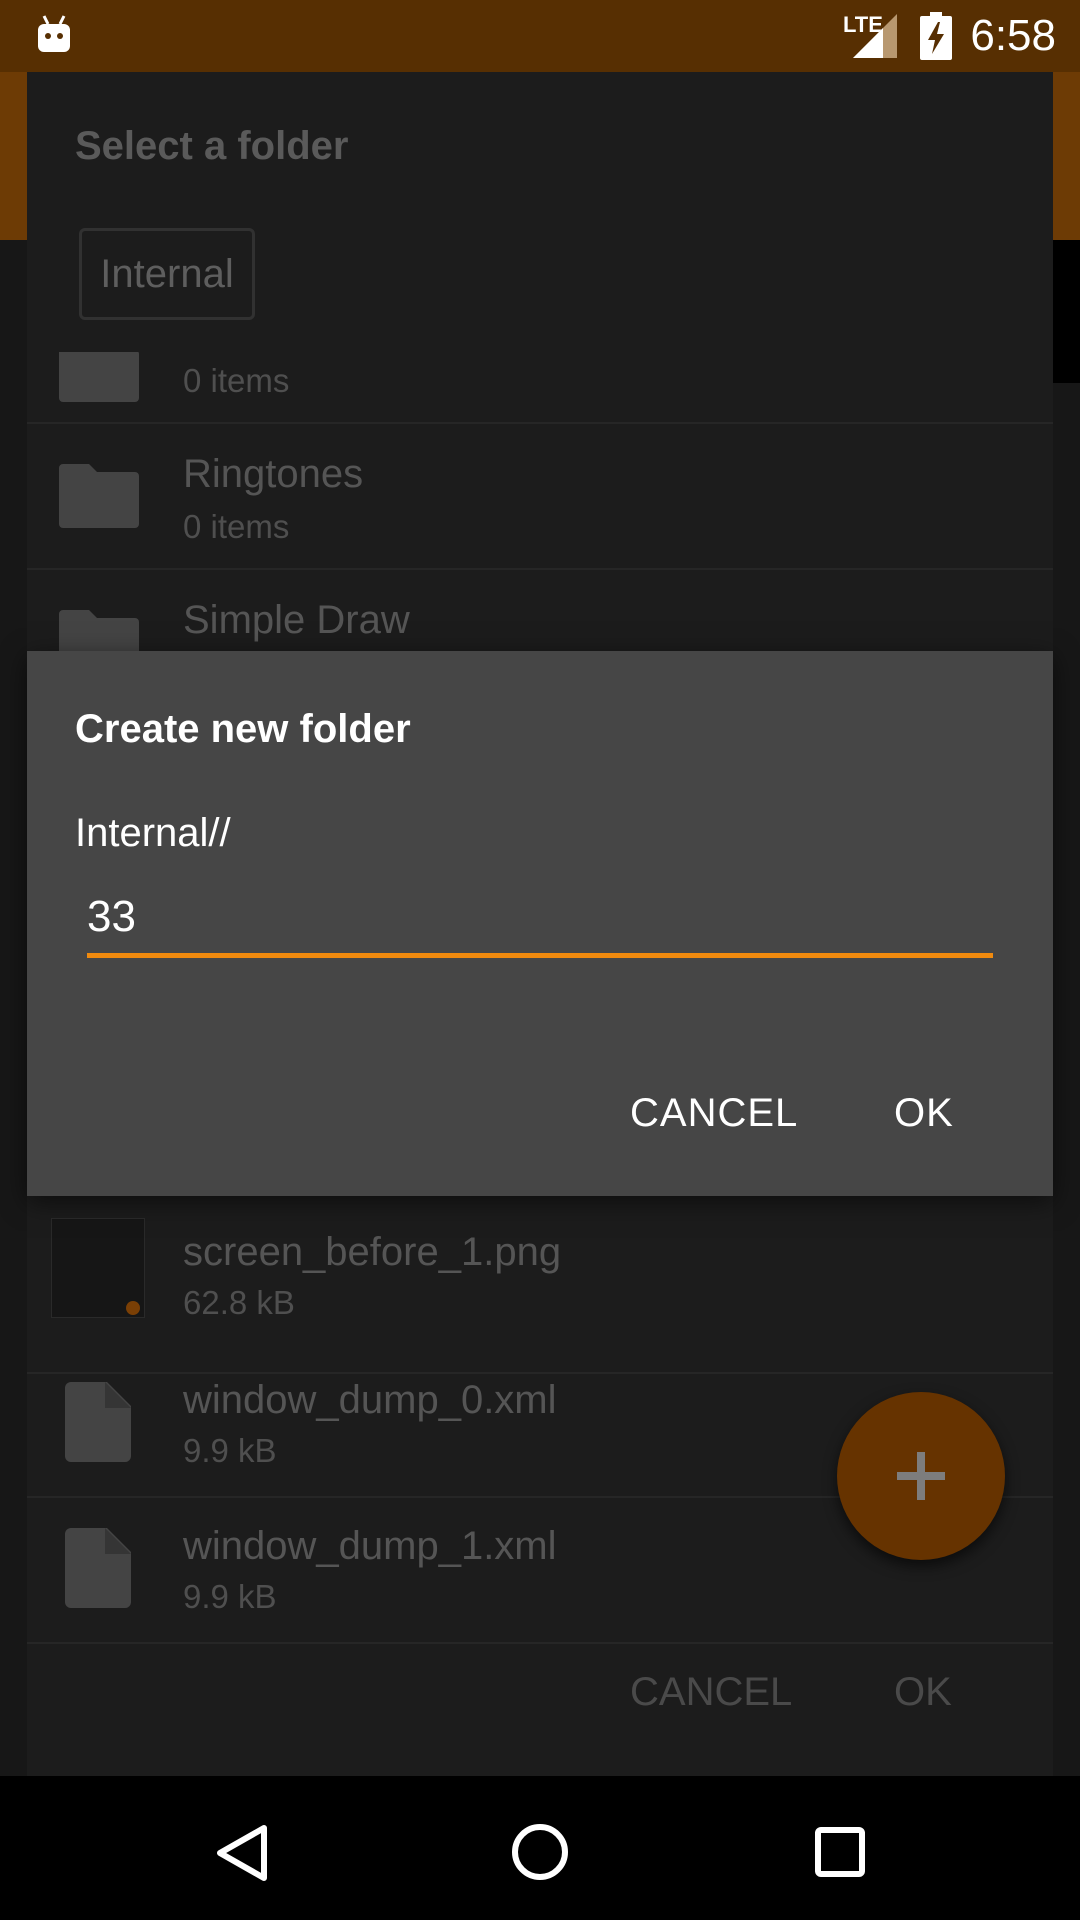 The height and width of the screenshot is (1920, 1080). I want to click on item-name: Simple Draw, so click(296, 620).